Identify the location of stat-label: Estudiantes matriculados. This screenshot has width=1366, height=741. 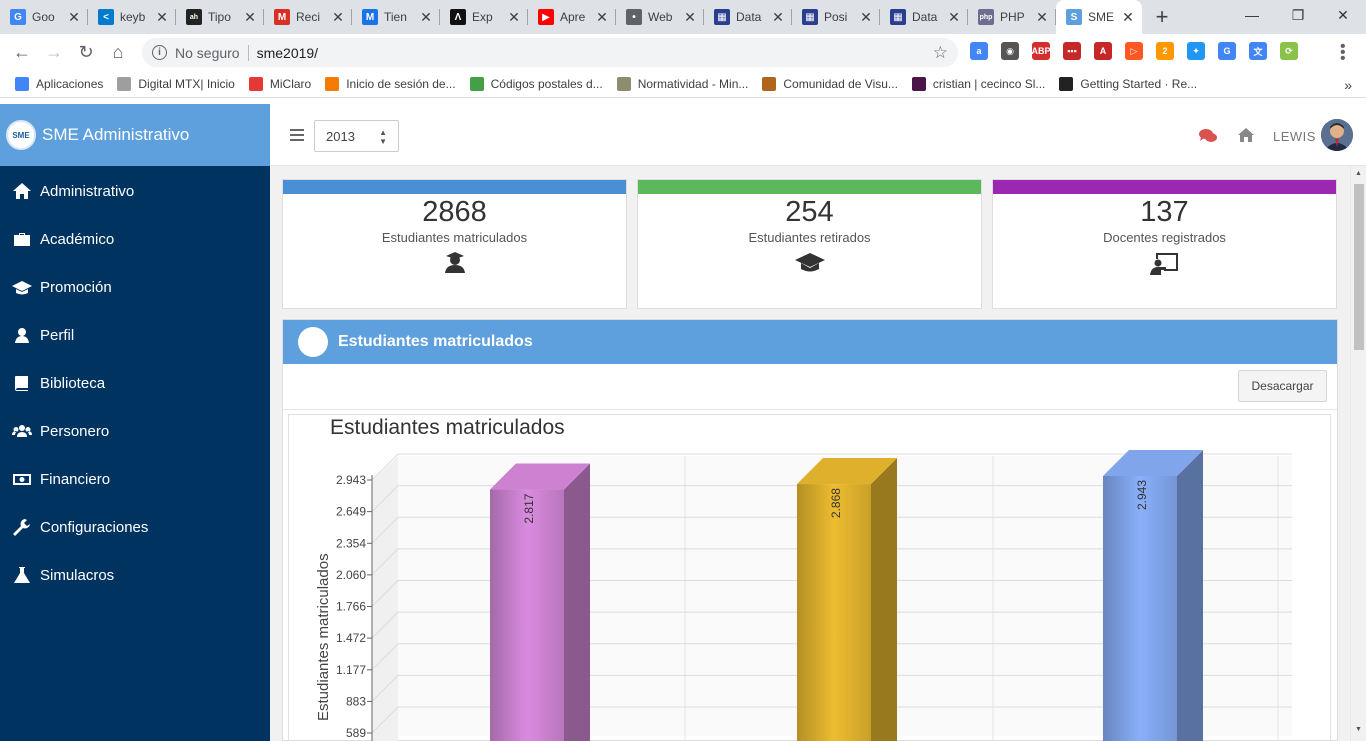
(454, 237).